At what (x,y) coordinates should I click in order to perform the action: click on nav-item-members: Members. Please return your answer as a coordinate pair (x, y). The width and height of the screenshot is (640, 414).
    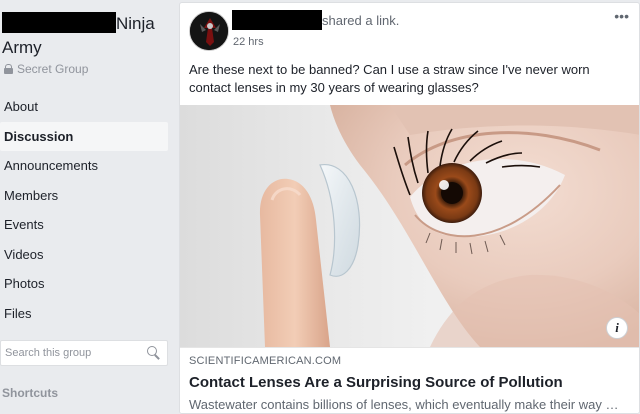
    Looking at the image, I should click on (84, 196).